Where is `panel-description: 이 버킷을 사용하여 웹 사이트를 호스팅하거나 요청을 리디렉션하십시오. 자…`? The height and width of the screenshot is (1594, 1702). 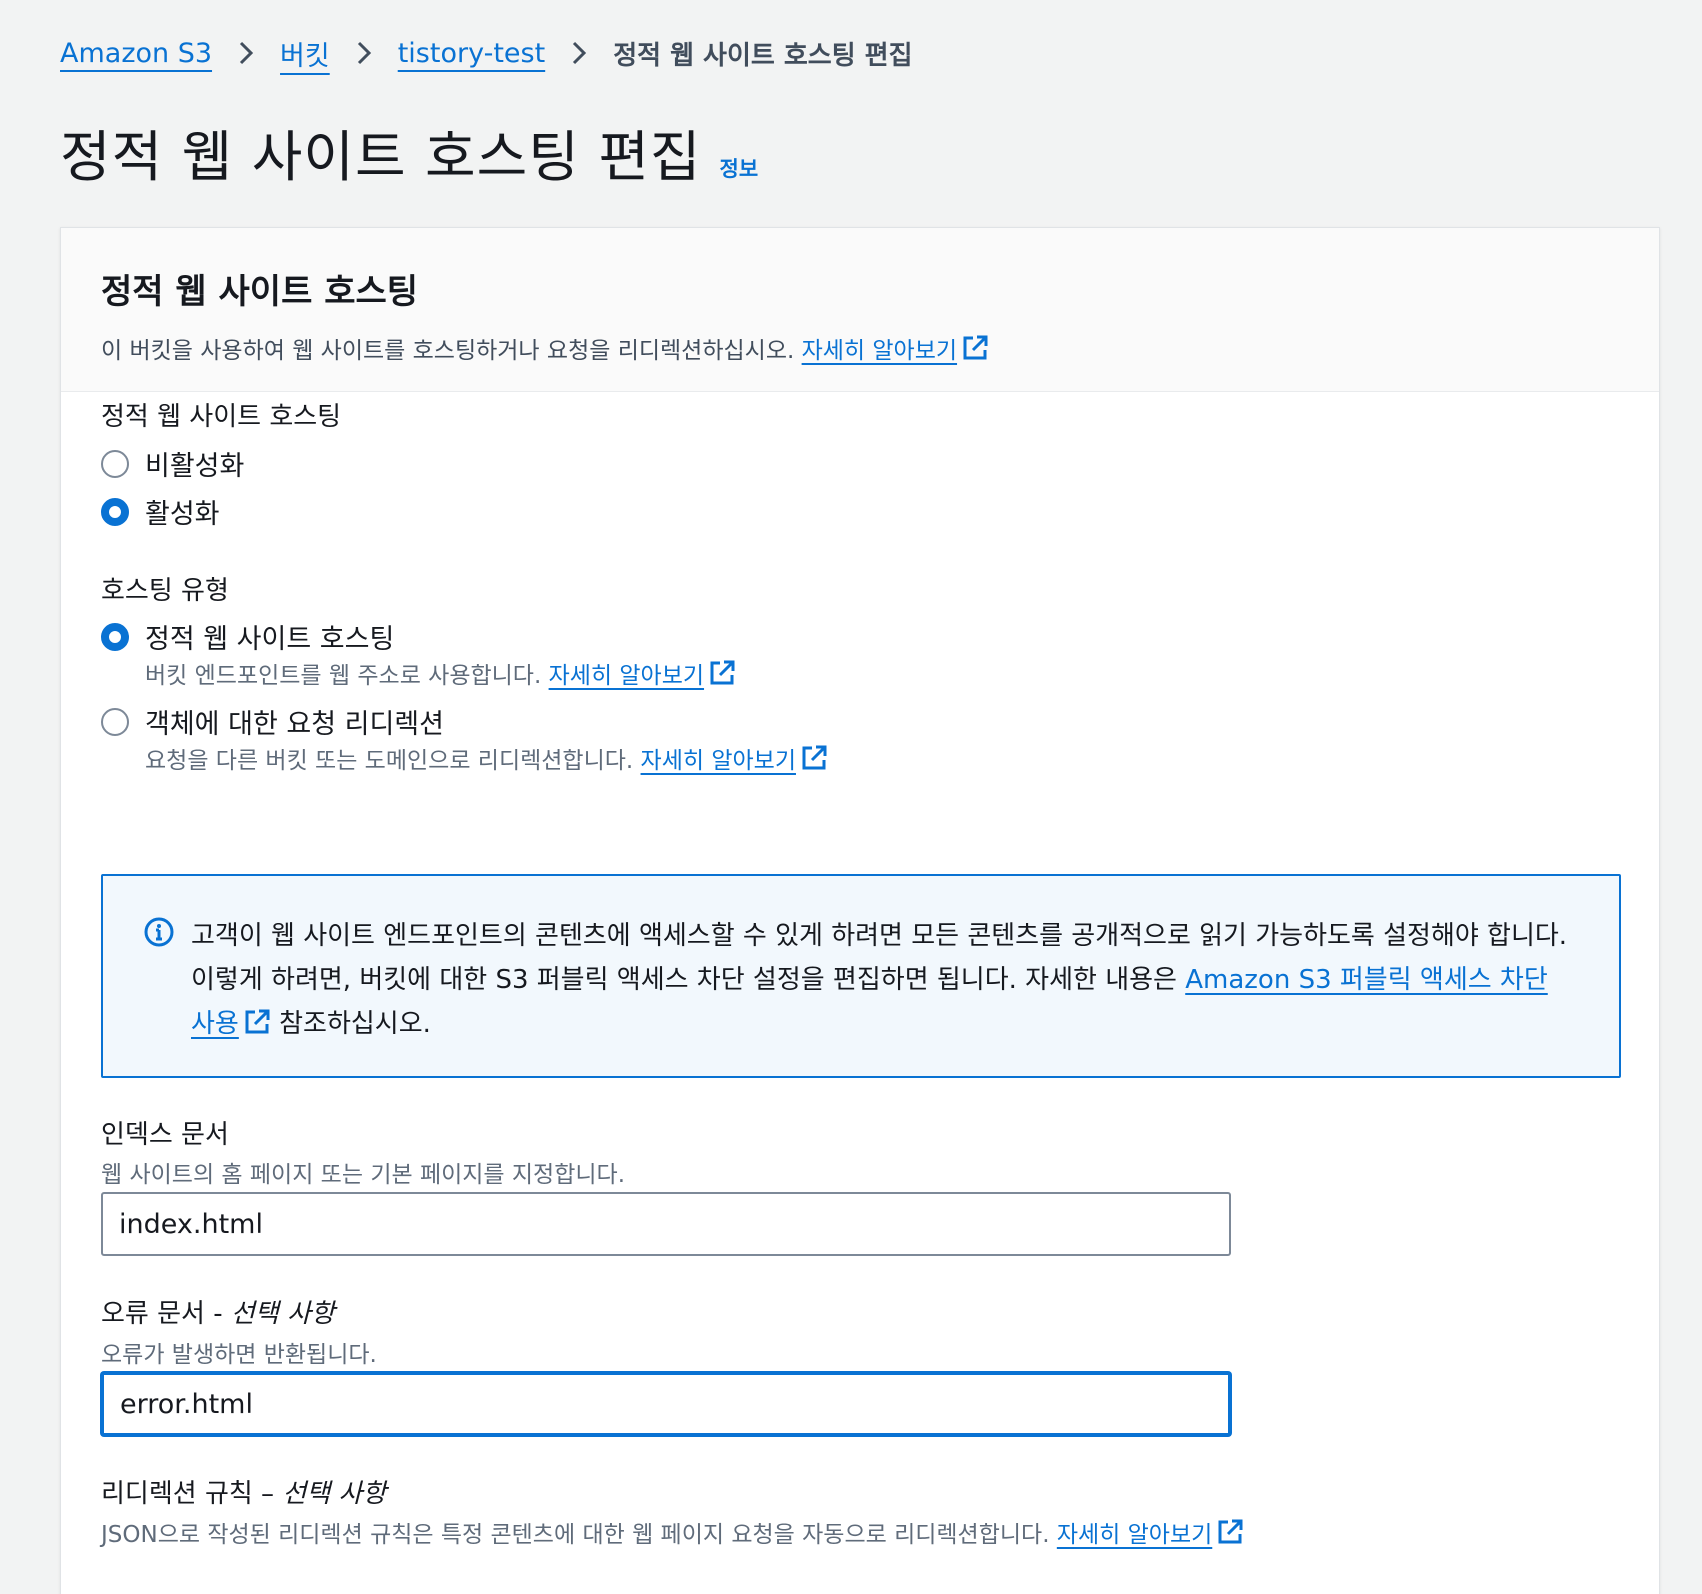 panel-description: 이 버킷을 사용하여 웹 사이트를 호스팅하거나 요청을 리디렉션하십시오. 자… is located at coordinates (880, 348).